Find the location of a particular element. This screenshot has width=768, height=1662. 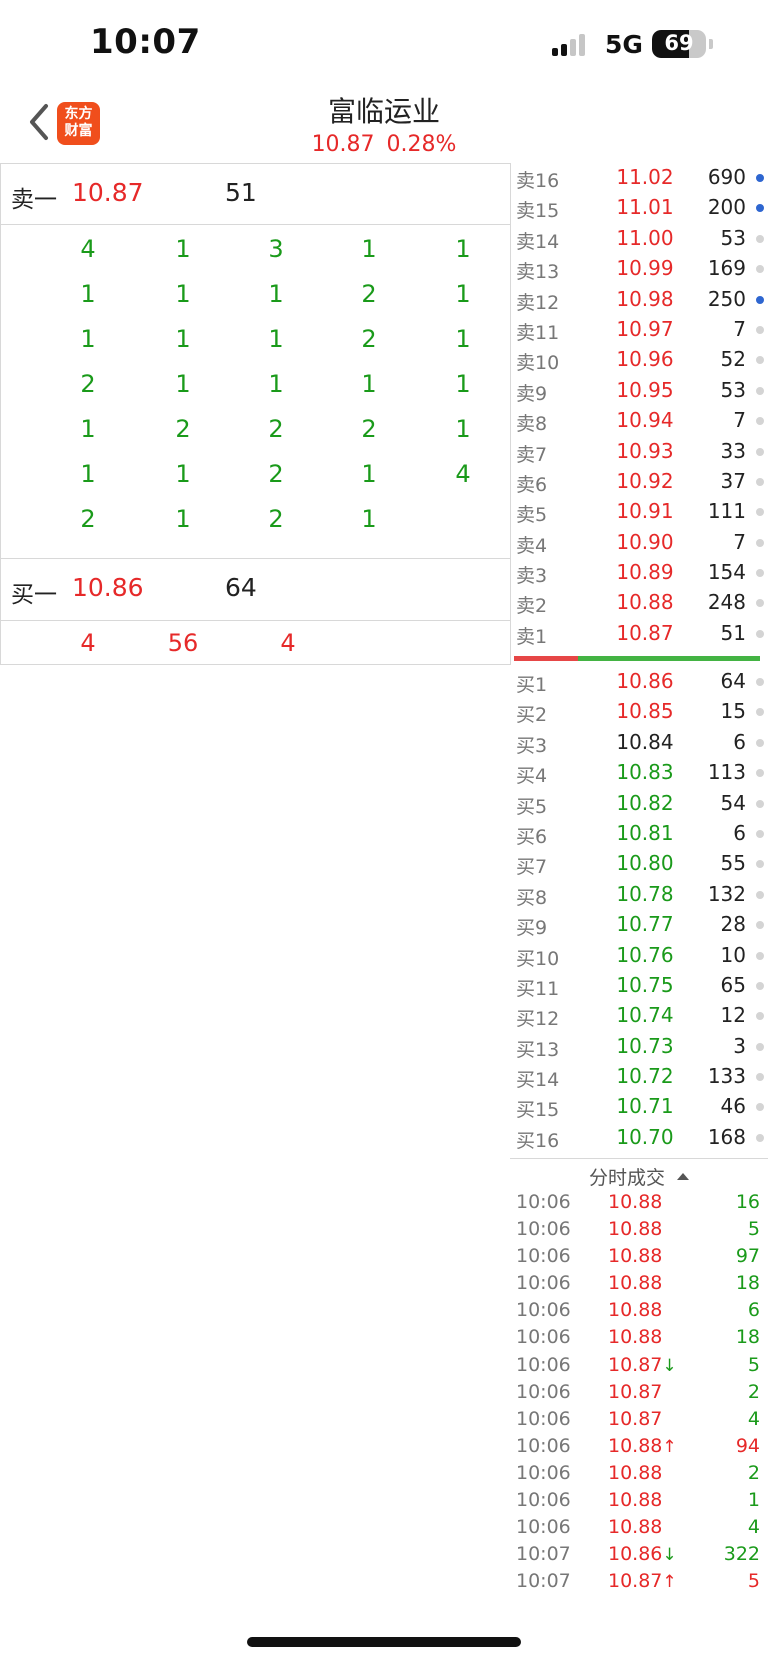

level-label: 买8 is located at coordinates (532, 897).